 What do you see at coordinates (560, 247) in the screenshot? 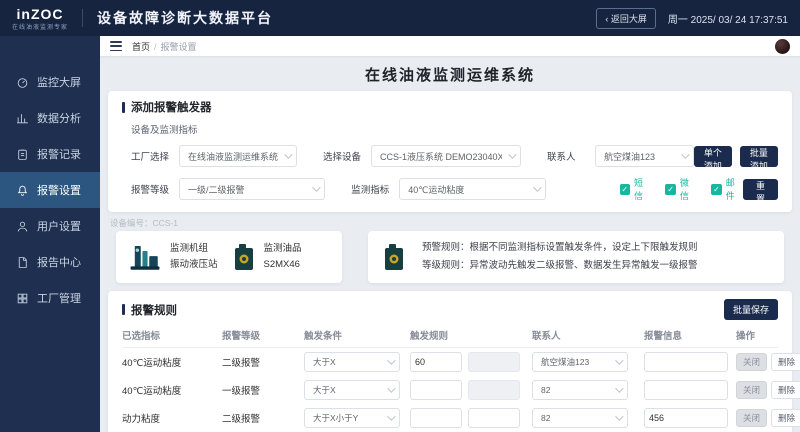
I see `warning-rule-line1: 预警规则：根据不同监测指标设置触发条件，设定上下限触发规则` at bounding box center [560, 247].